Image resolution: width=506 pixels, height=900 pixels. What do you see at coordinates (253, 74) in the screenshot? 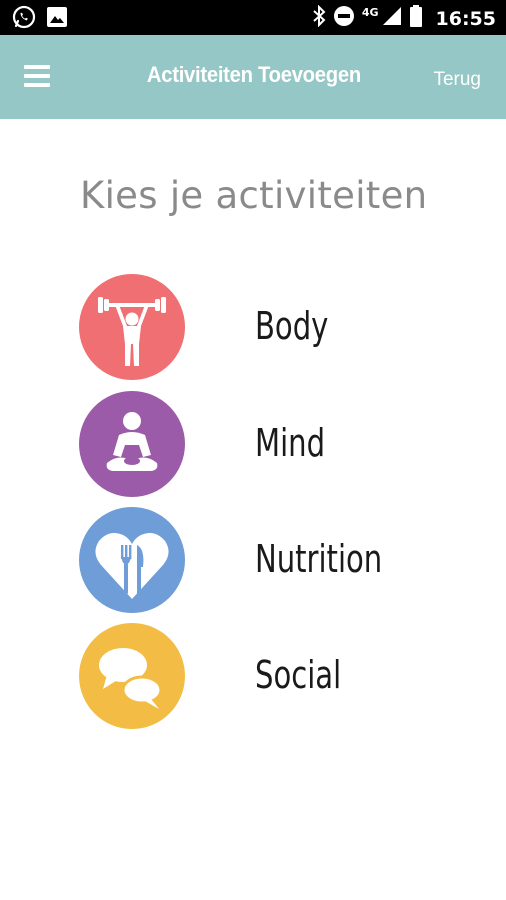
I see `page-title: Activiteiten Toevoegen` at bounding box center [253, 74].